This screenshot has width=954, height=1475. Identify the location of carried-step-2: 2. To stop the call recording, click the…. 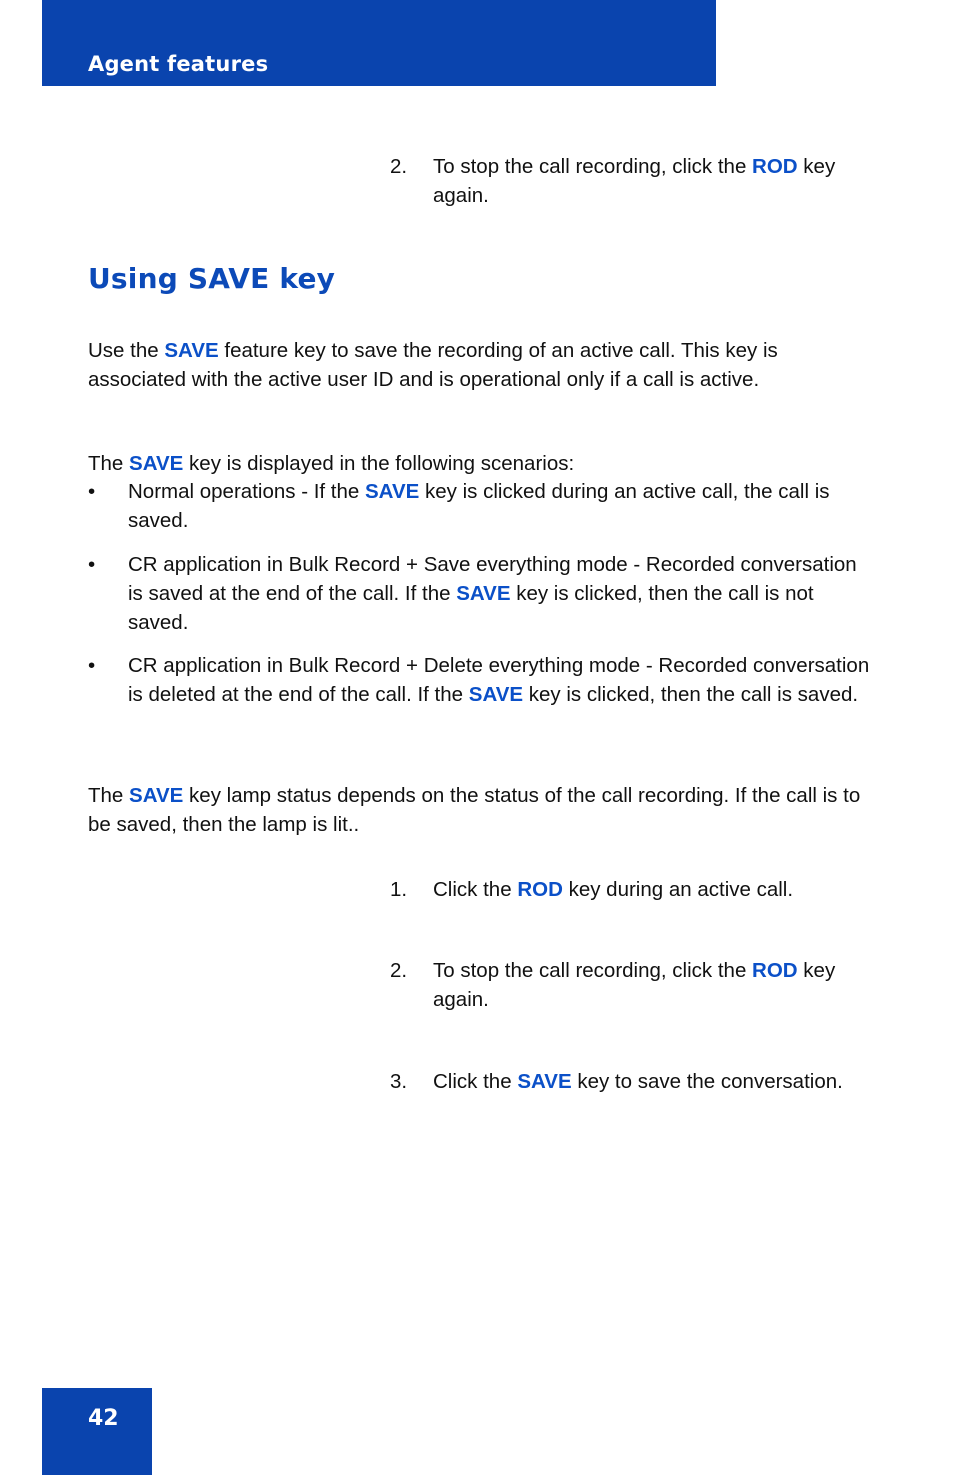
(633, 181).